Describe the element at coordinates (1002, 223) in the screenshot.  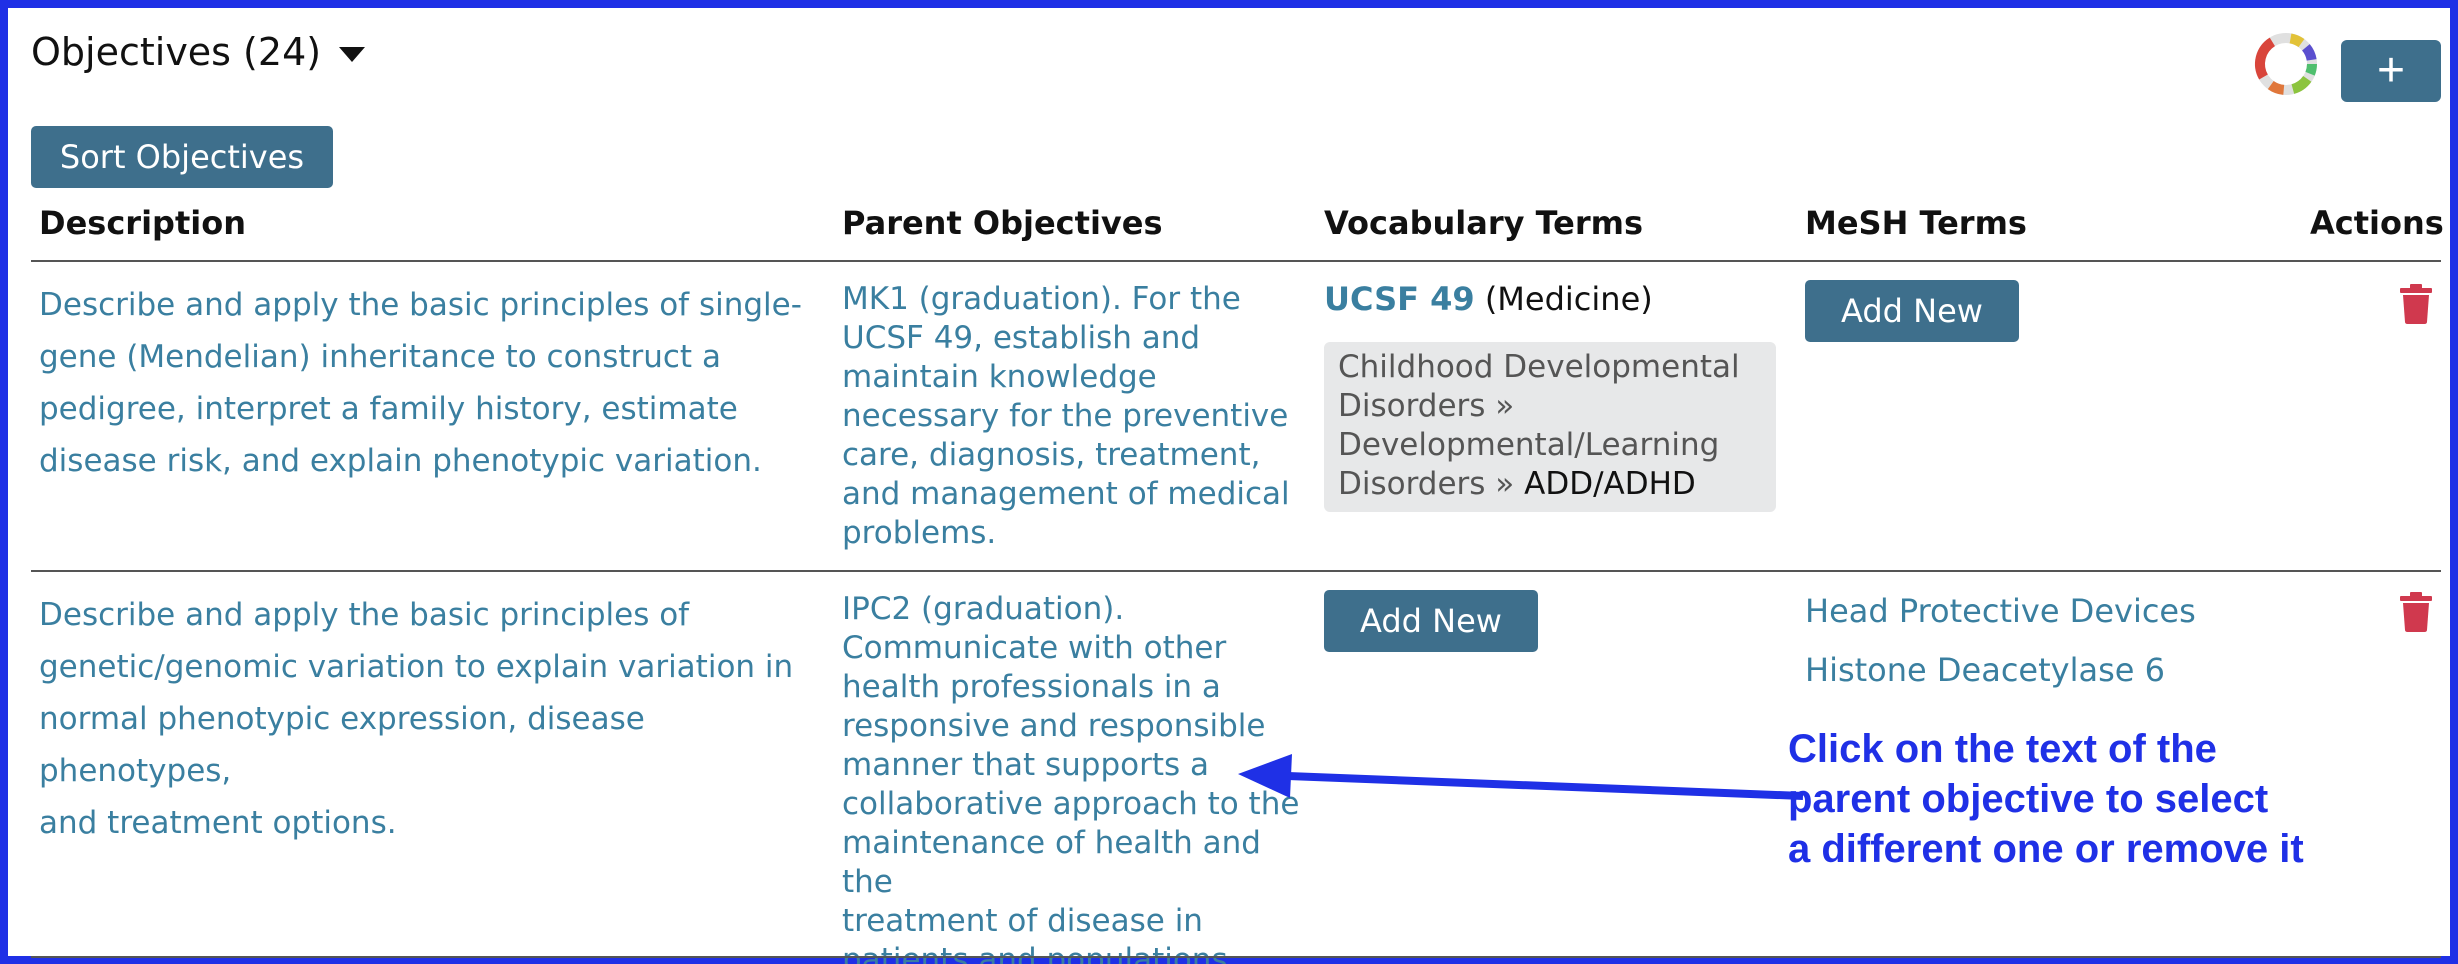
I see `column-header-parent-objectives: Parent Objectives` at that location.